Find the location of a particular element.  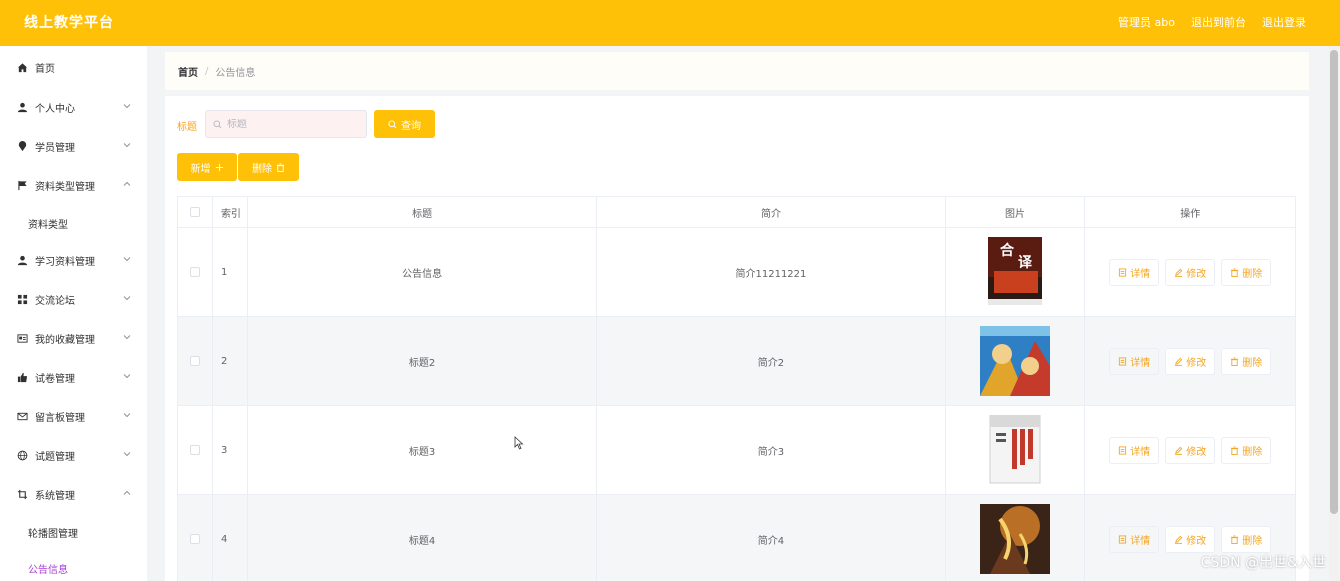

scrollbar-thumb is located at coordinates (1334, 282).